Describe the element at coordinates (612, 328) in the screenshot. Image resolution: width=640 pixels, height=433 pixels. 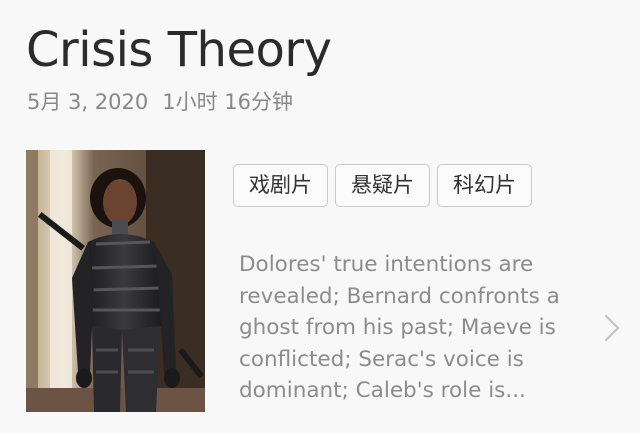
I see `chevron-right-icon` at that location.